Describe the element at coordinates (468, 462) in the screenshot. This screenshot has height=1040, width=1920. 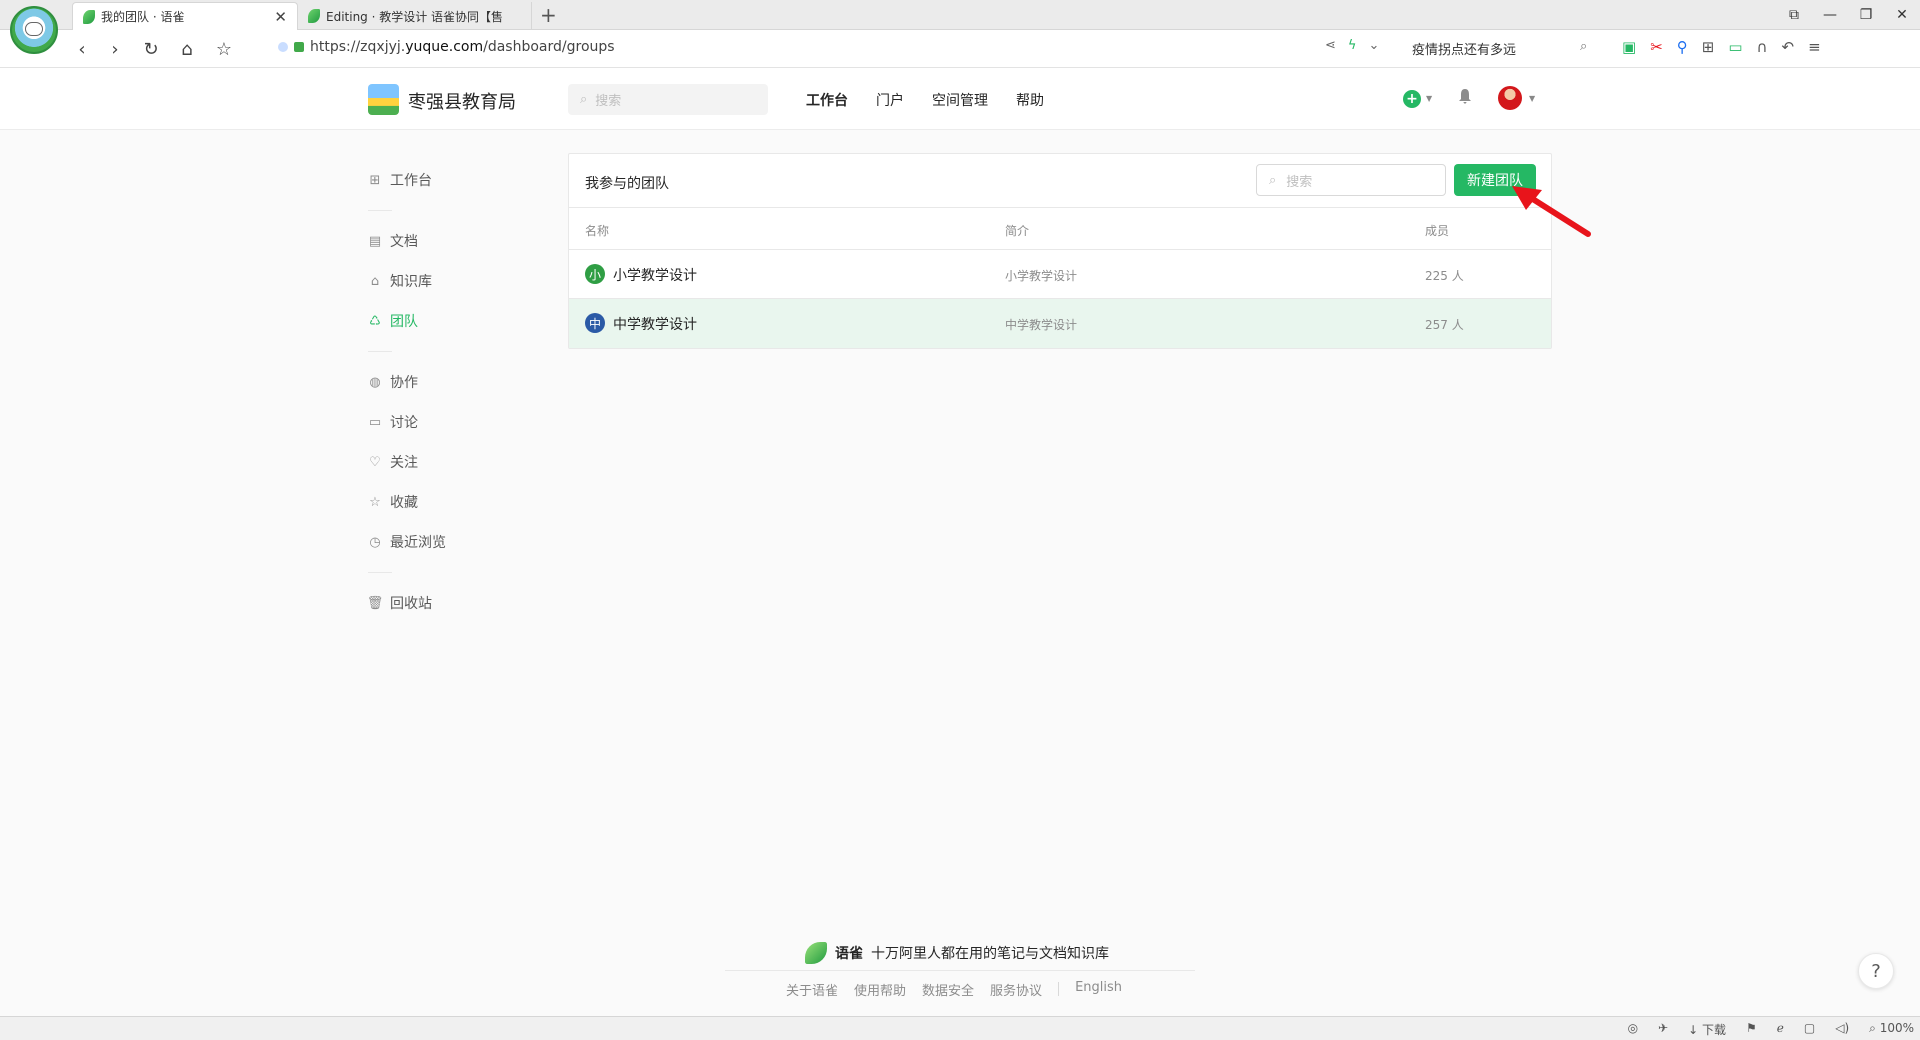
I see `sidebar-item-follow: ♡ 关注` at that location.